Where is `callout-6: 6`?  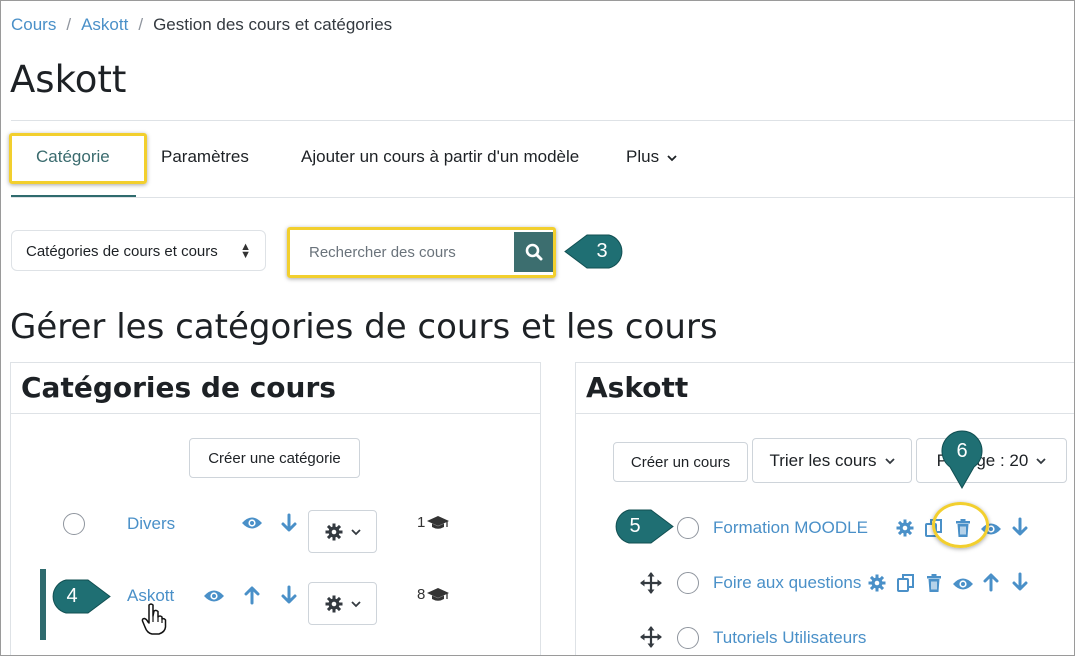
callout-6: 6 is located at coordinates (962, 459).